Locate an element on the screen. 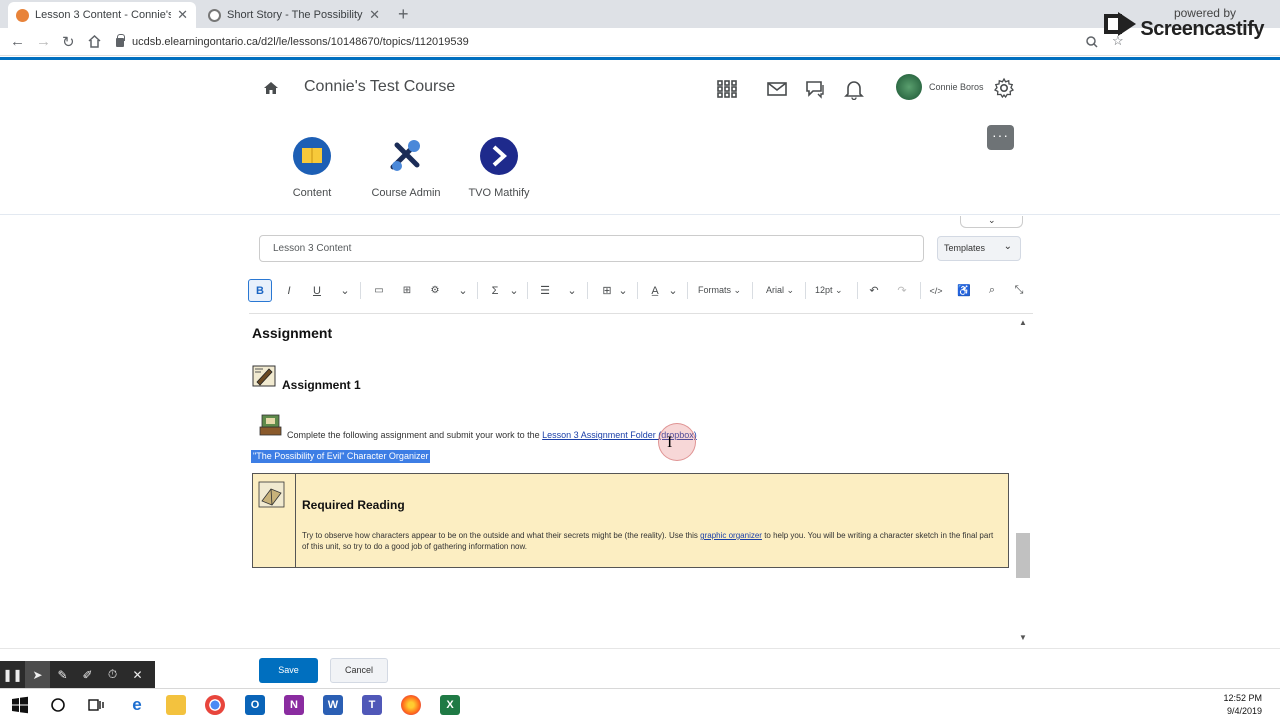 This screenshot has height=720, width=1280. insert-image-icon: ⚙ is located at coordinates (435, 290).